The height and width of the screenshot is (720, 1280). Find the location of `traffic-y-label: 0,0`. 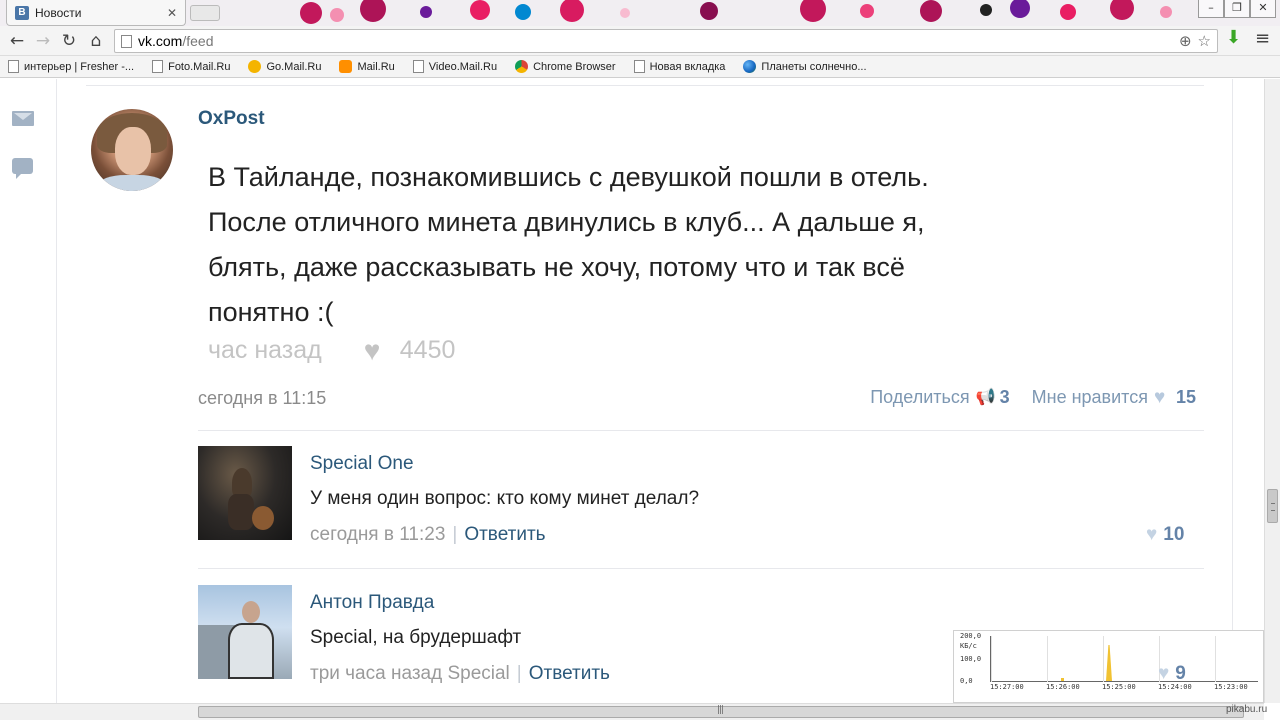

traffic-y-label: 0,0 is located at coordinates (966, 681).